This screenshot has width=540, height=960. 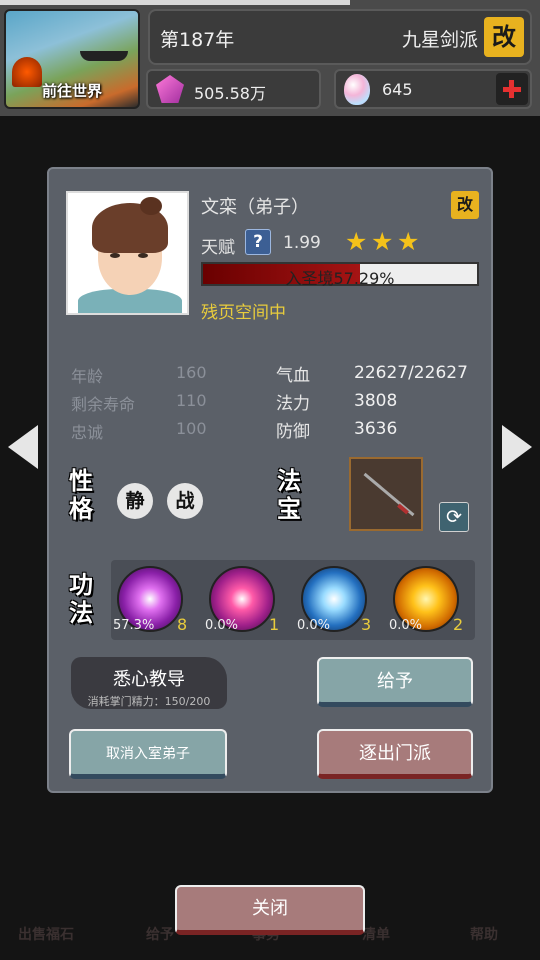 What do you see at coordinates (255, 207) in the screenshot?
I see `disciple-name: 文栾（弟子）` at bounding box center [255, 207].